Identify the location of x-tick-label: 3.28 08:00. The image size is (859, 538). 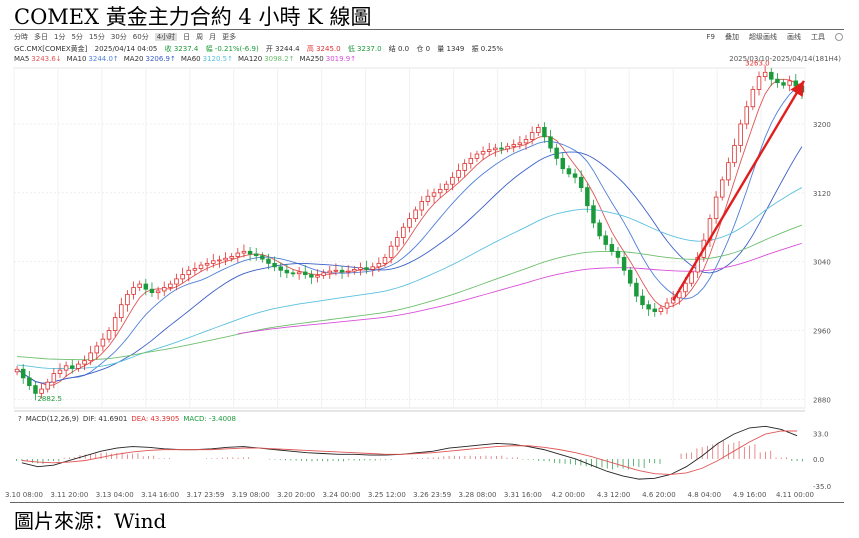
(478, 495).